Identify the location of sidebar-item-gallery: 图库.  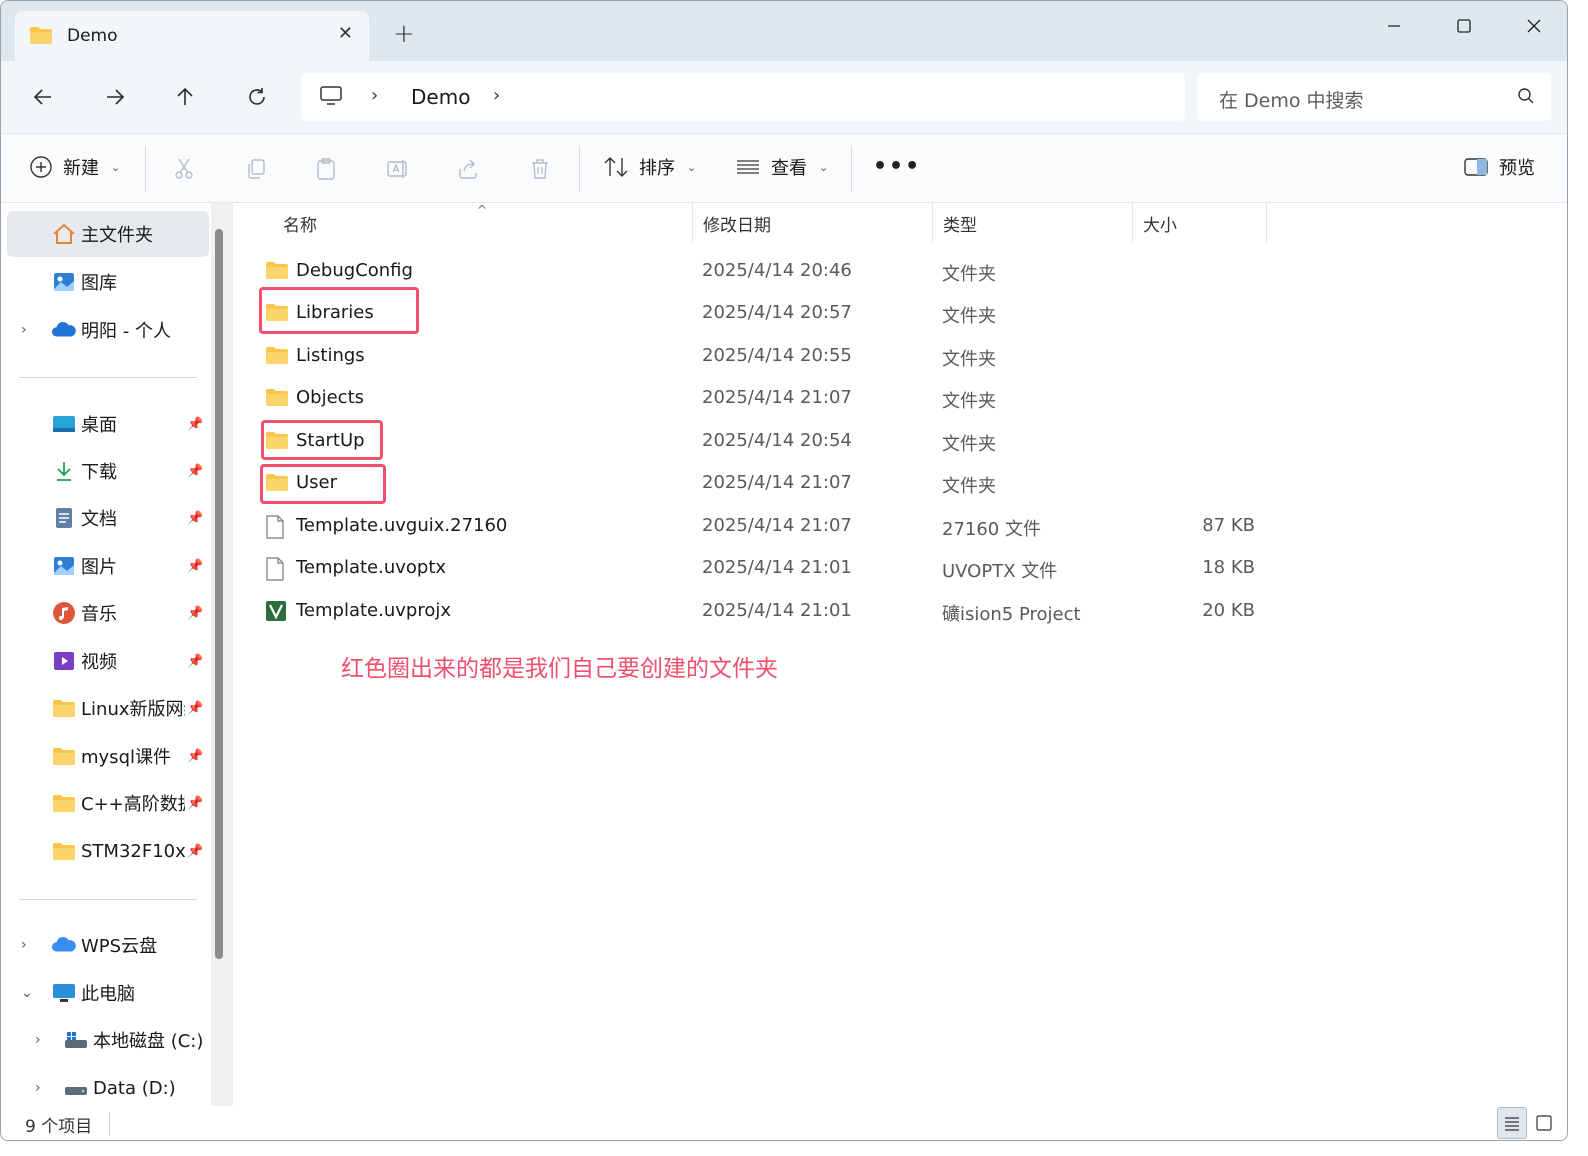
(104, 282).